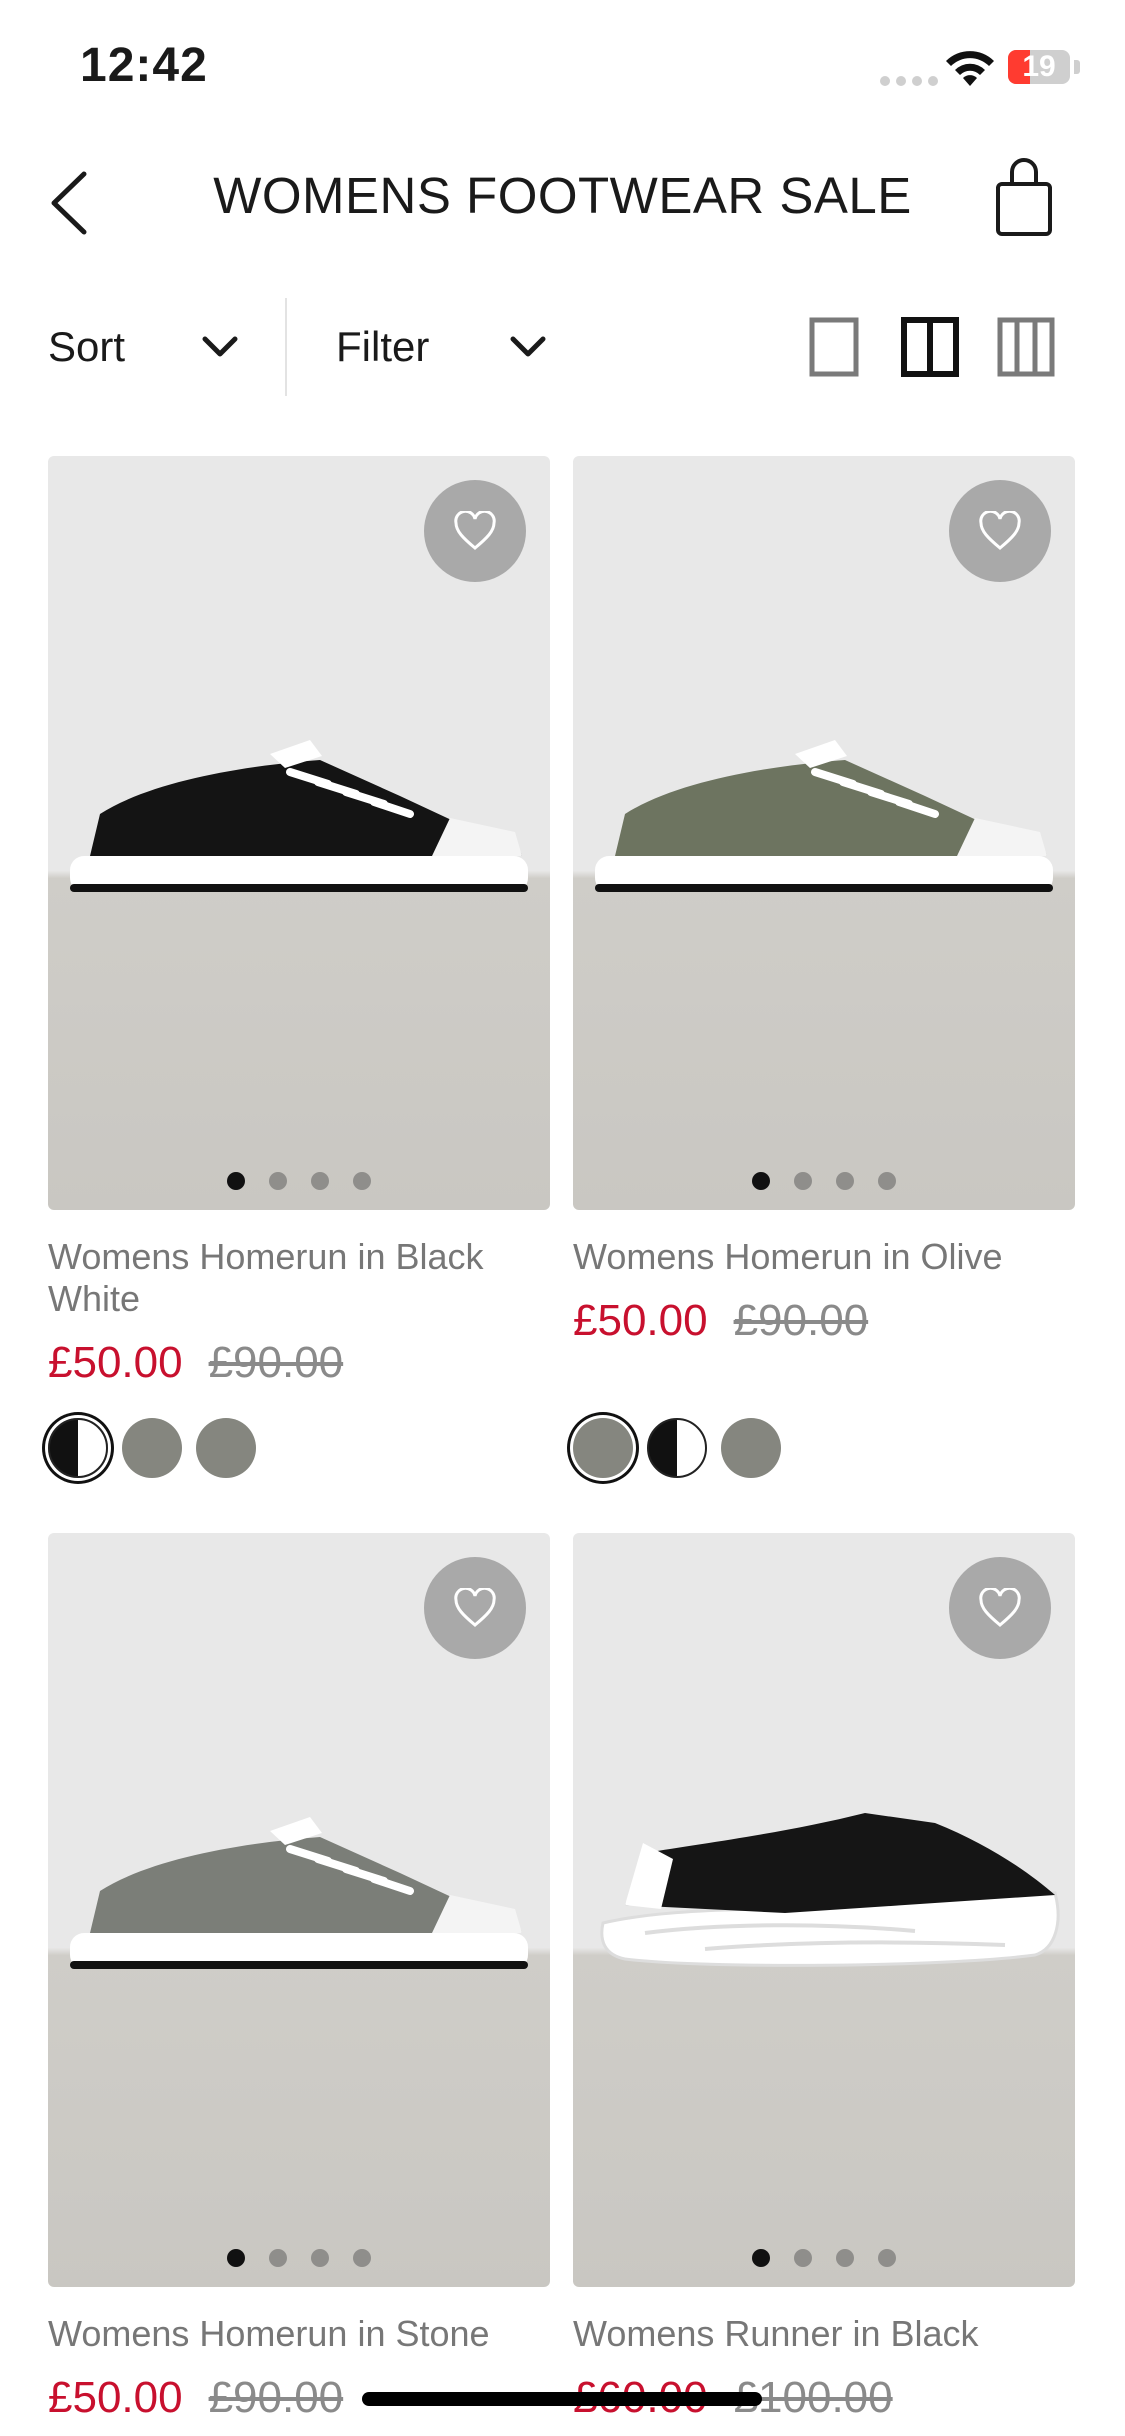  I want to click on filter-dropdown: Filter, so click(441, 347).